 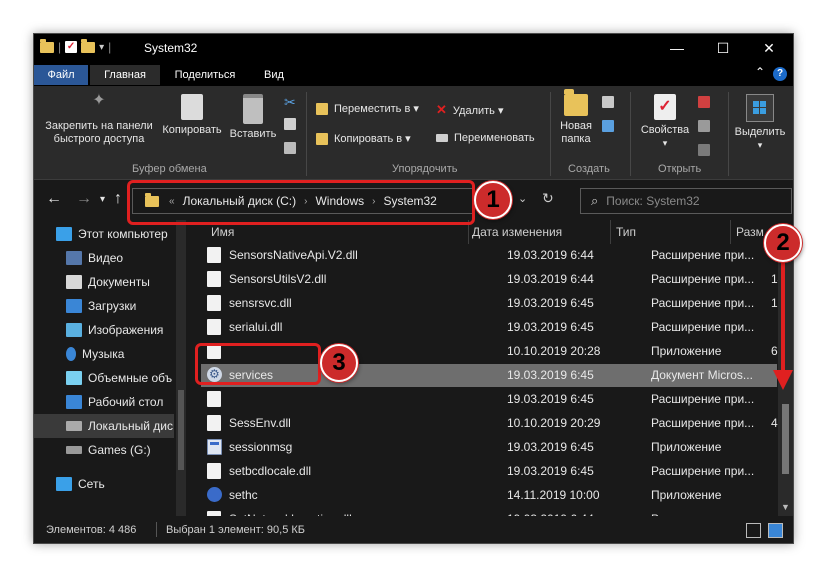 I want to click on copy-to-icon, so click(x=322, y=138).